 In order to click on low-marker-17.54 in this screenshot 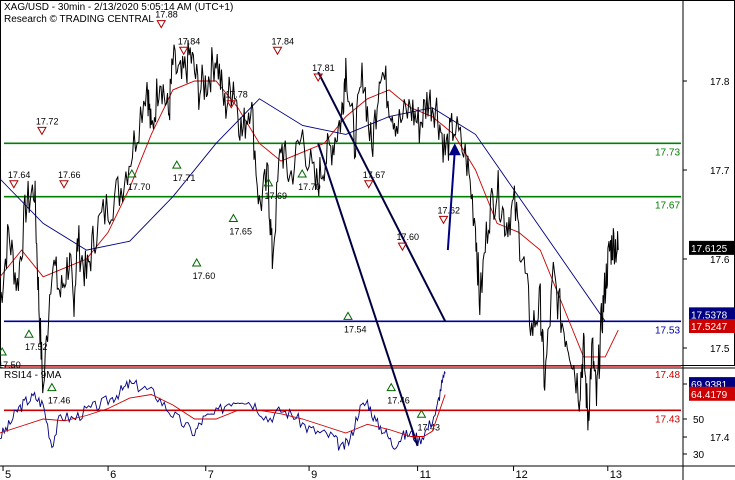, I will do `click(348, 315)`.